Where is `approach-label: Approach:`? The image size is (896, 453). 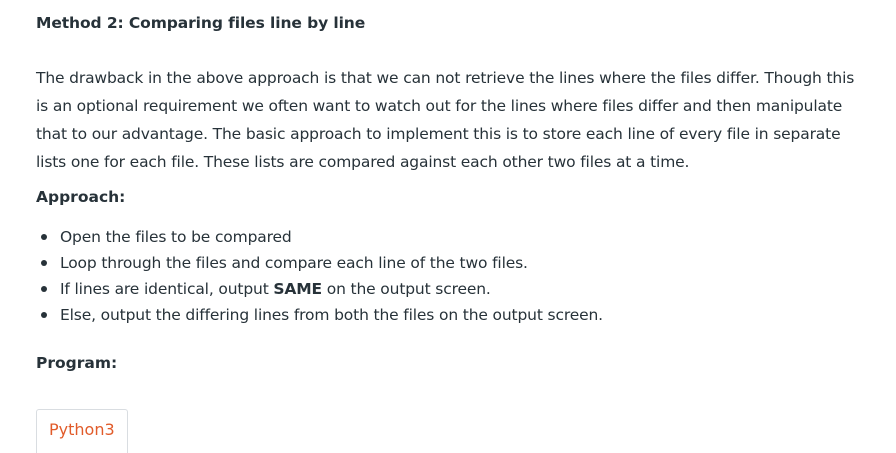
approach-label: Approach: is located at coordinates (81, 197).